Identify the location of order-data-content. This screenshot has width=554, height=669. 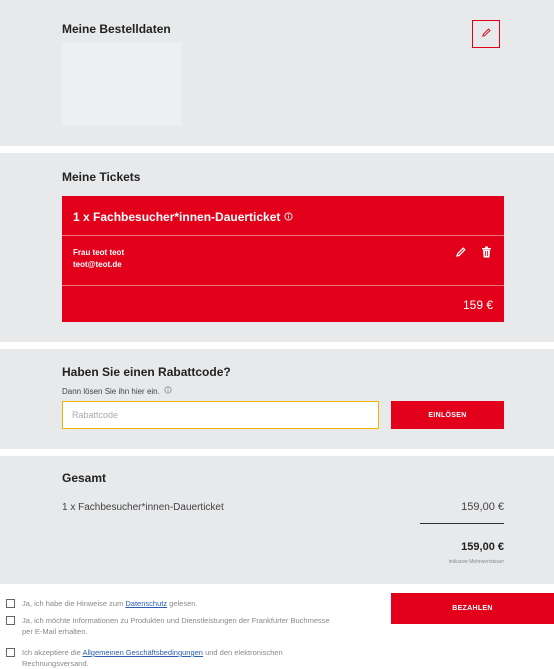
(122, 84).